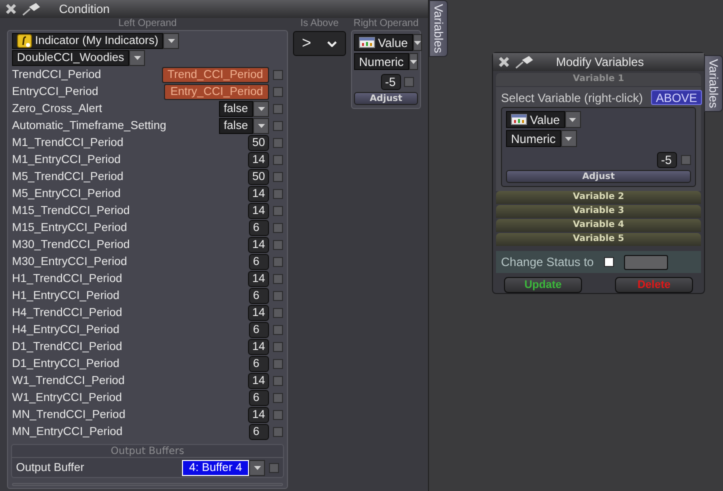 Image resolution: width=723 pixels, height=491 pixels. I want to click on chevron-icon, so click(332, 43).